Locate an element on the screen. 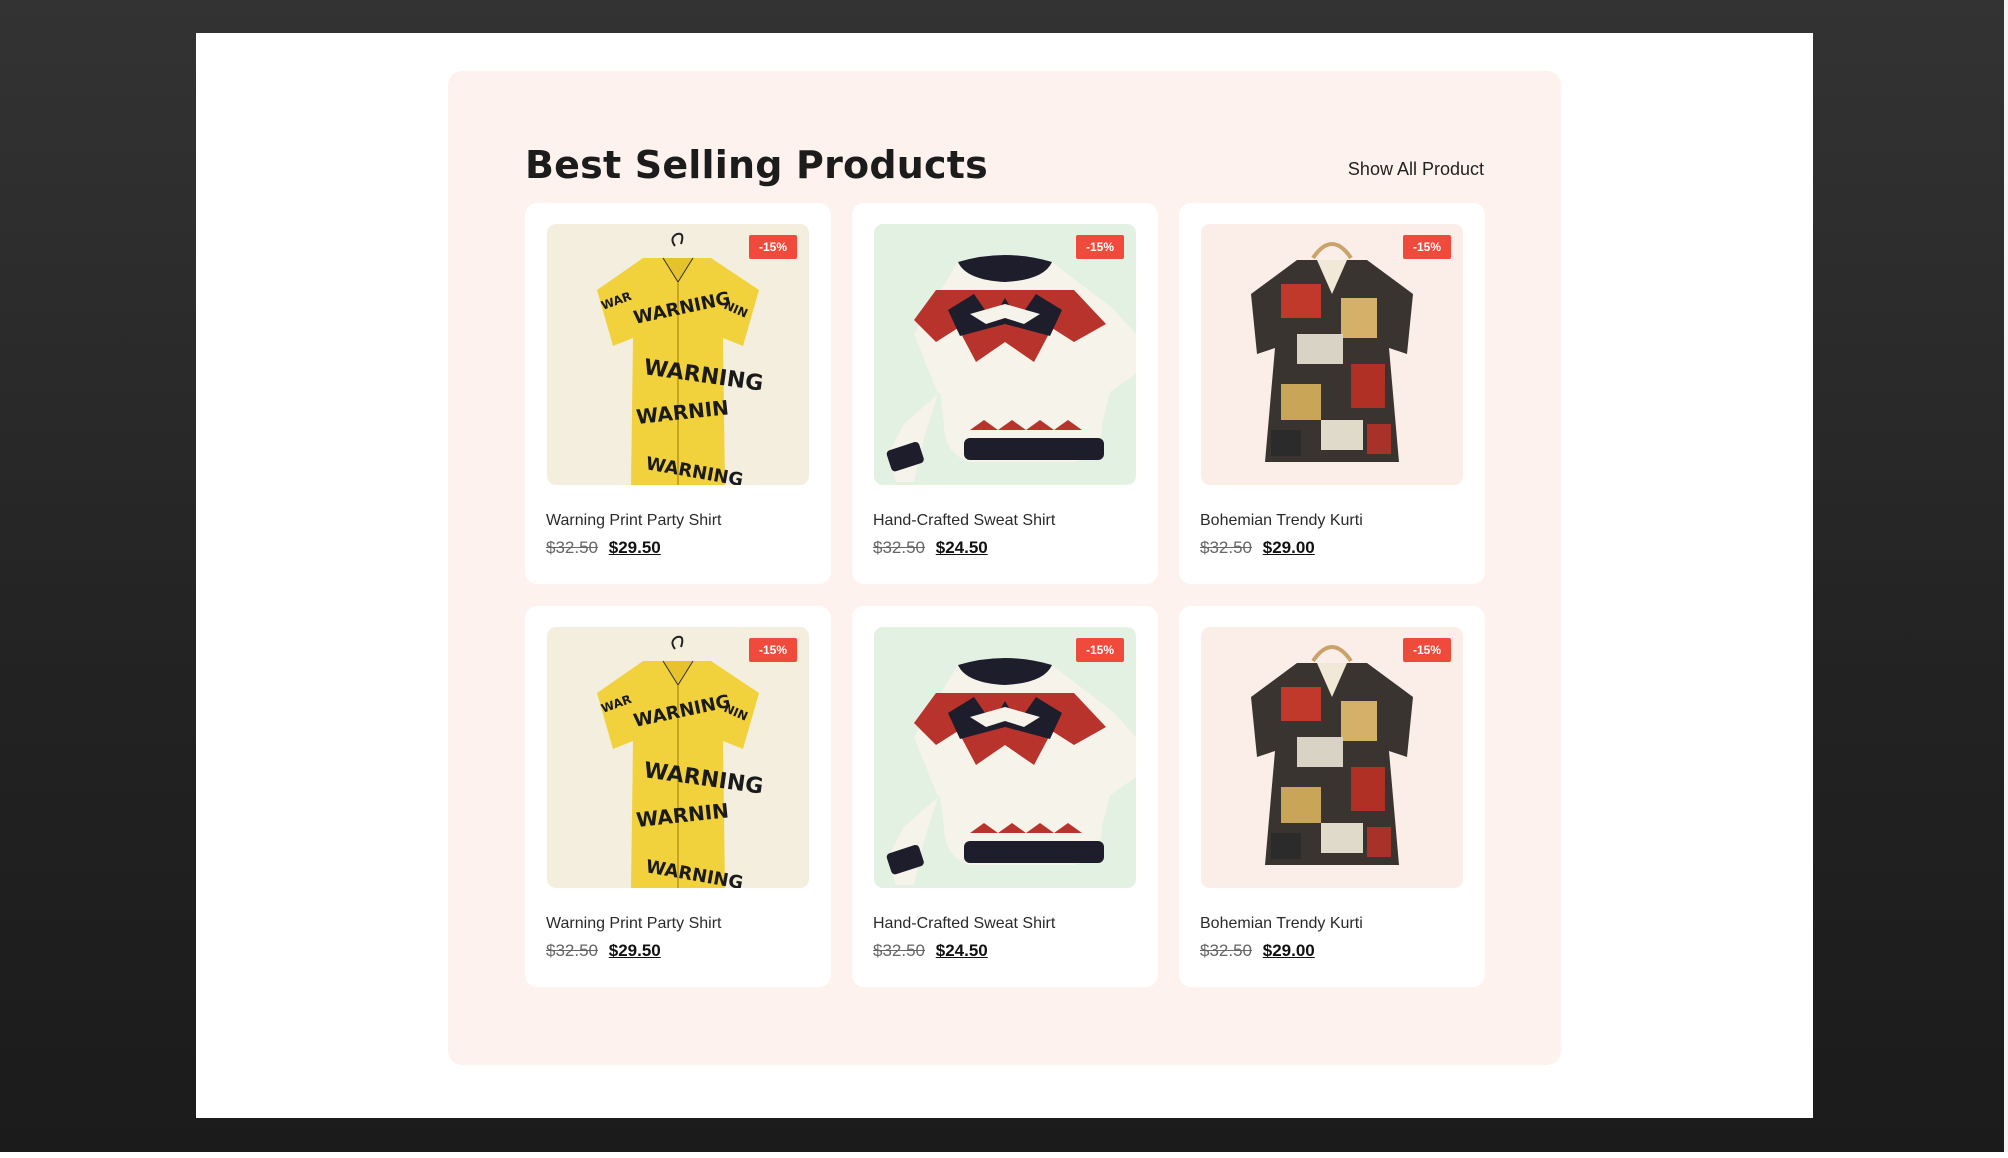 Image resolution: width=2008 pixels, height=1158 pixels. show-all-products-link: Show All Product is located at coordinates (1416, 169).